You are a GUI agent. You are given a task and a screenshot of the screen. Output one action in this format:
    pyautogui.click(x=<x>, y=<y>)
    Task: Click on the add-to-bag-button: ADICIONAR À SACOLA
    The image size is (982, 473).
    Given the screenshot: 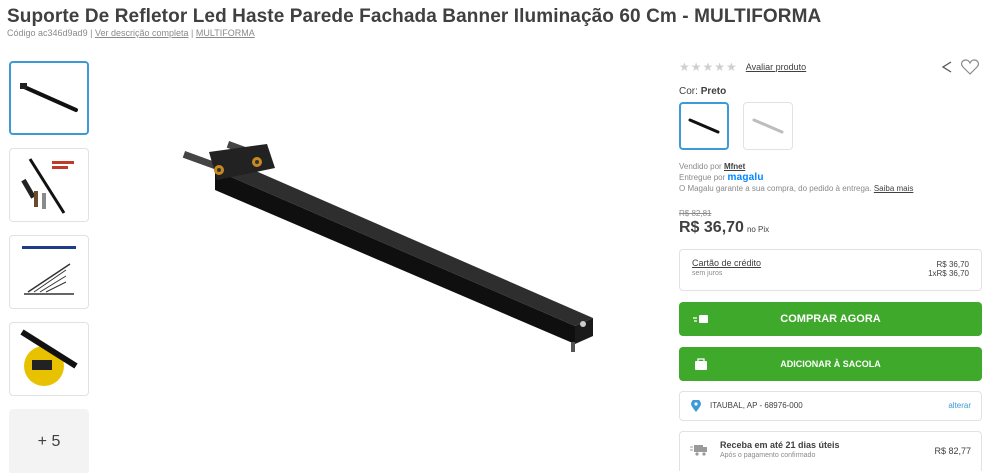 What is the action you would take?
    pyautogui.click(x=830, y=364)
    